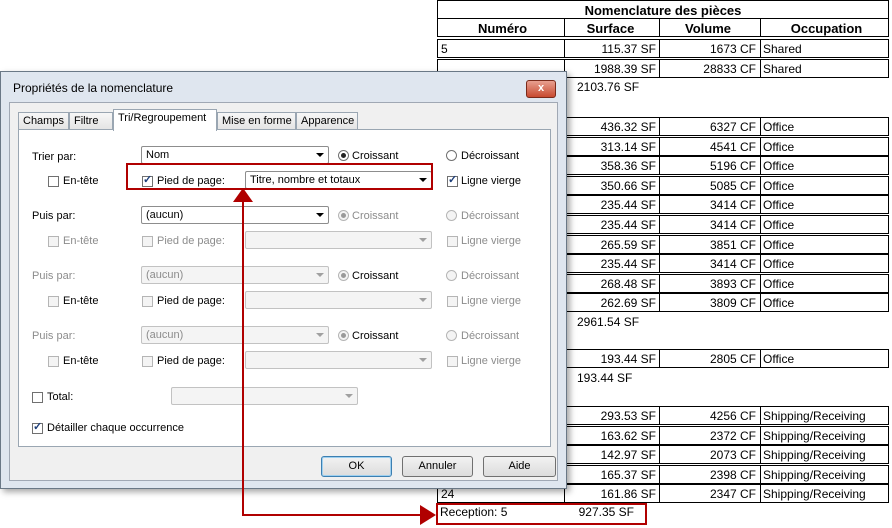 The image size is (892, 528). What do you see at coordinates (611, 435) in the screenshot?
I see `cell-surface: 163.62 SF` at bounding box center [611, 435].